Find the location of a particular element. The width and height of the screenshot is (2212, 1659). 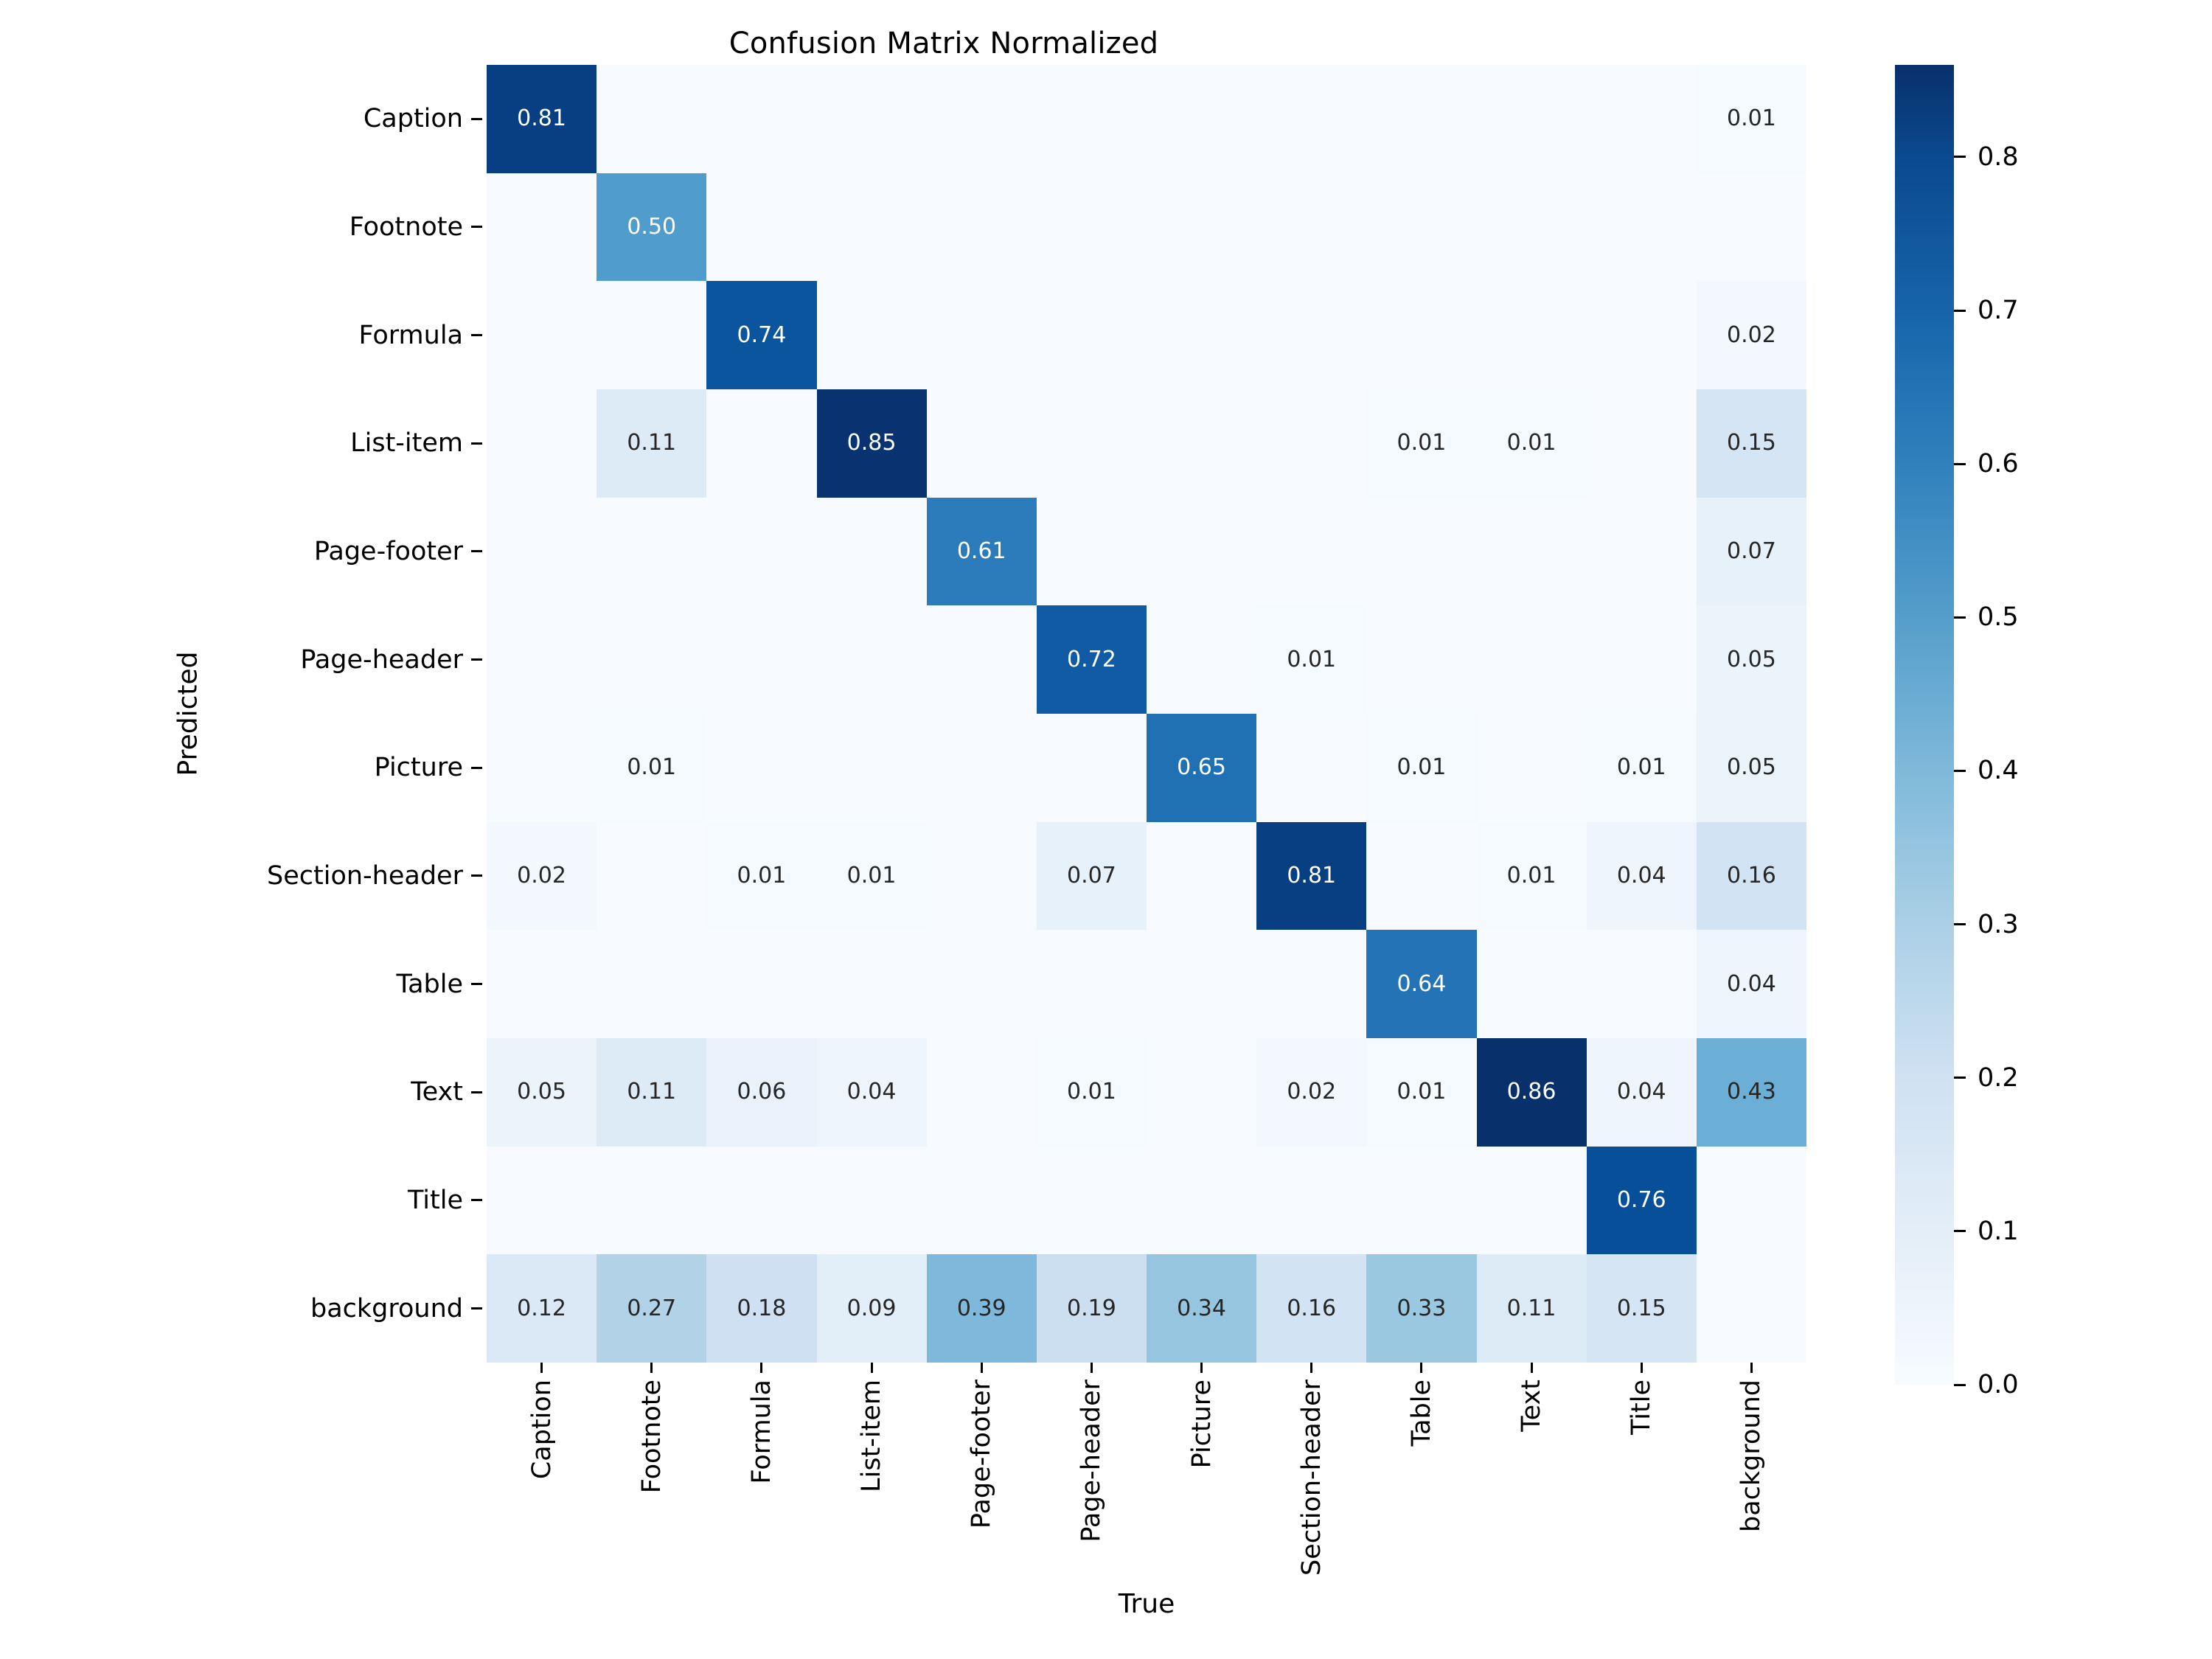

colorbar-tick-label: 0.3 is located at coordinates (1998, 924).